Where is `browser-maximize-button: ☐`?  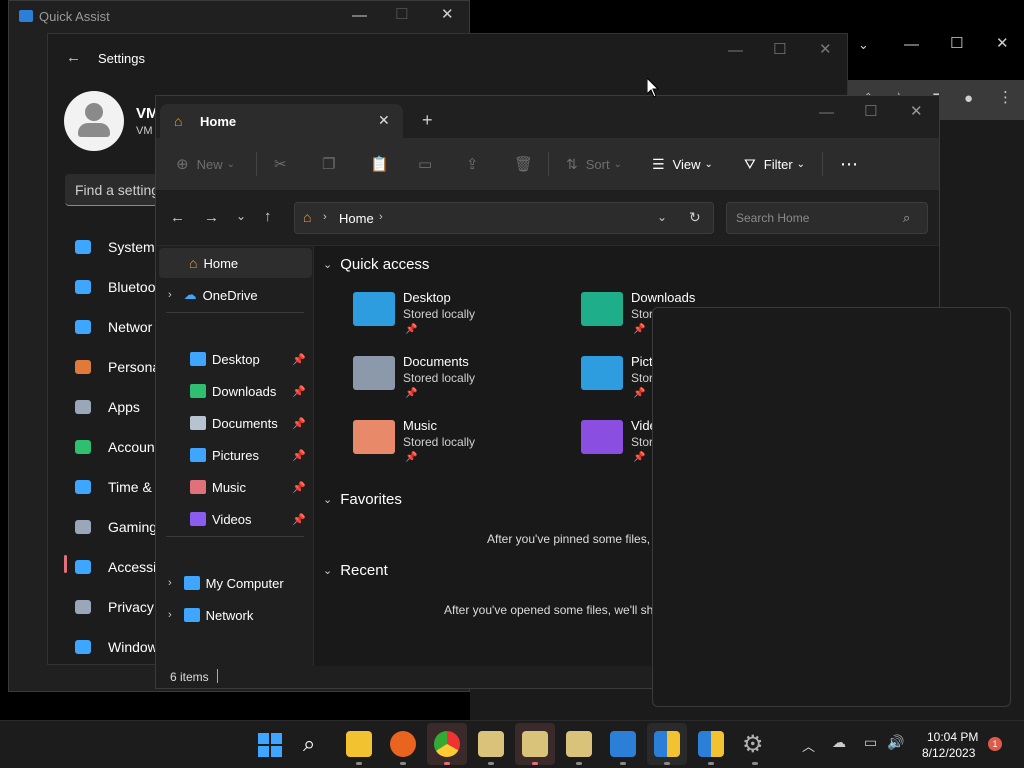 browser-maximize-button: ☐ is located at coordinates (956, 43).